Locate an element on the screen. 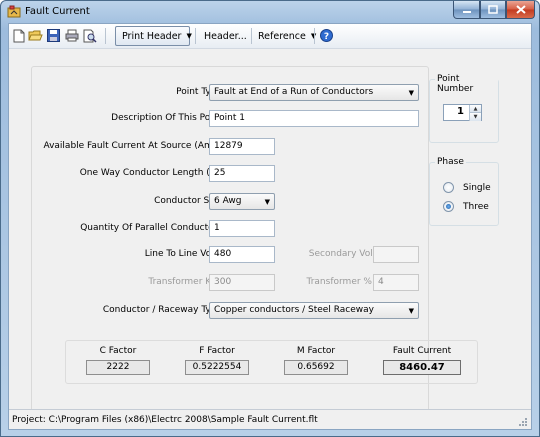 This screenshot has width=540, height=437. point-number-spinner: 1 ▲ ▼ is located at coordinates (462, 112).